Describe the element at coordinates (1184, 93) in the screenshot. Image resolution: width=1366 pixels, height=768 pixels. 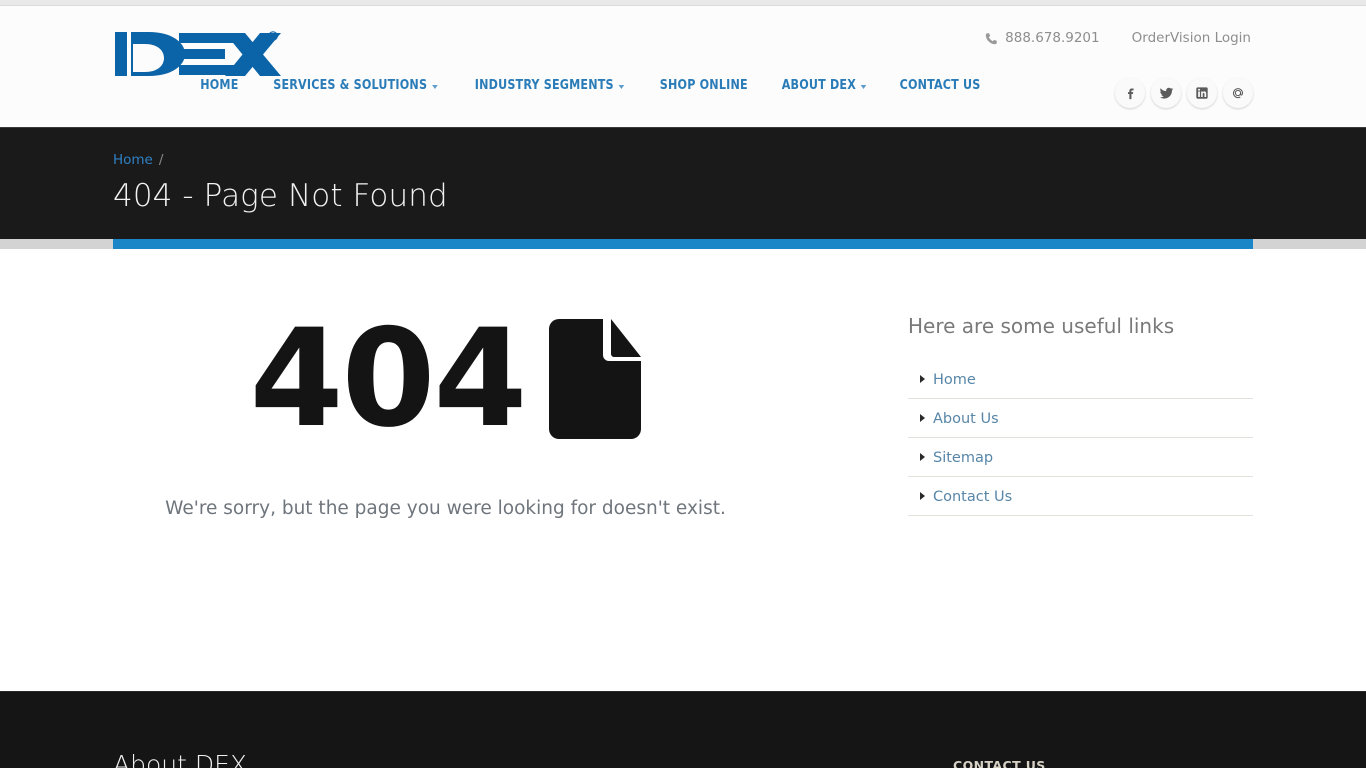
I see `social-links` at that location.